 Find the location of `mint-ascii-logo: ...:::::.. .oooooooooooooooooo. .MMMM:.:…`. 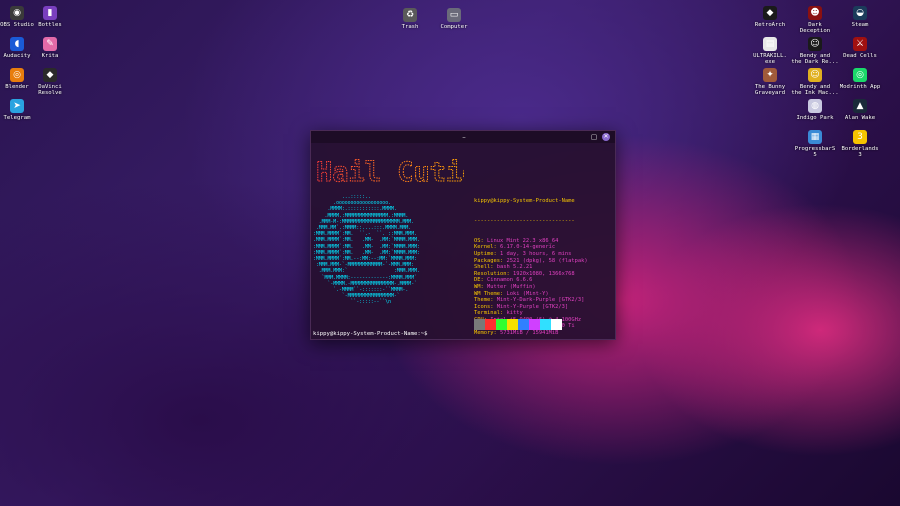

mint-ascii-logo: ...:::::.. .oooooooooooooooooo. .MMMM:.:… is located at coordinates (366, 250).